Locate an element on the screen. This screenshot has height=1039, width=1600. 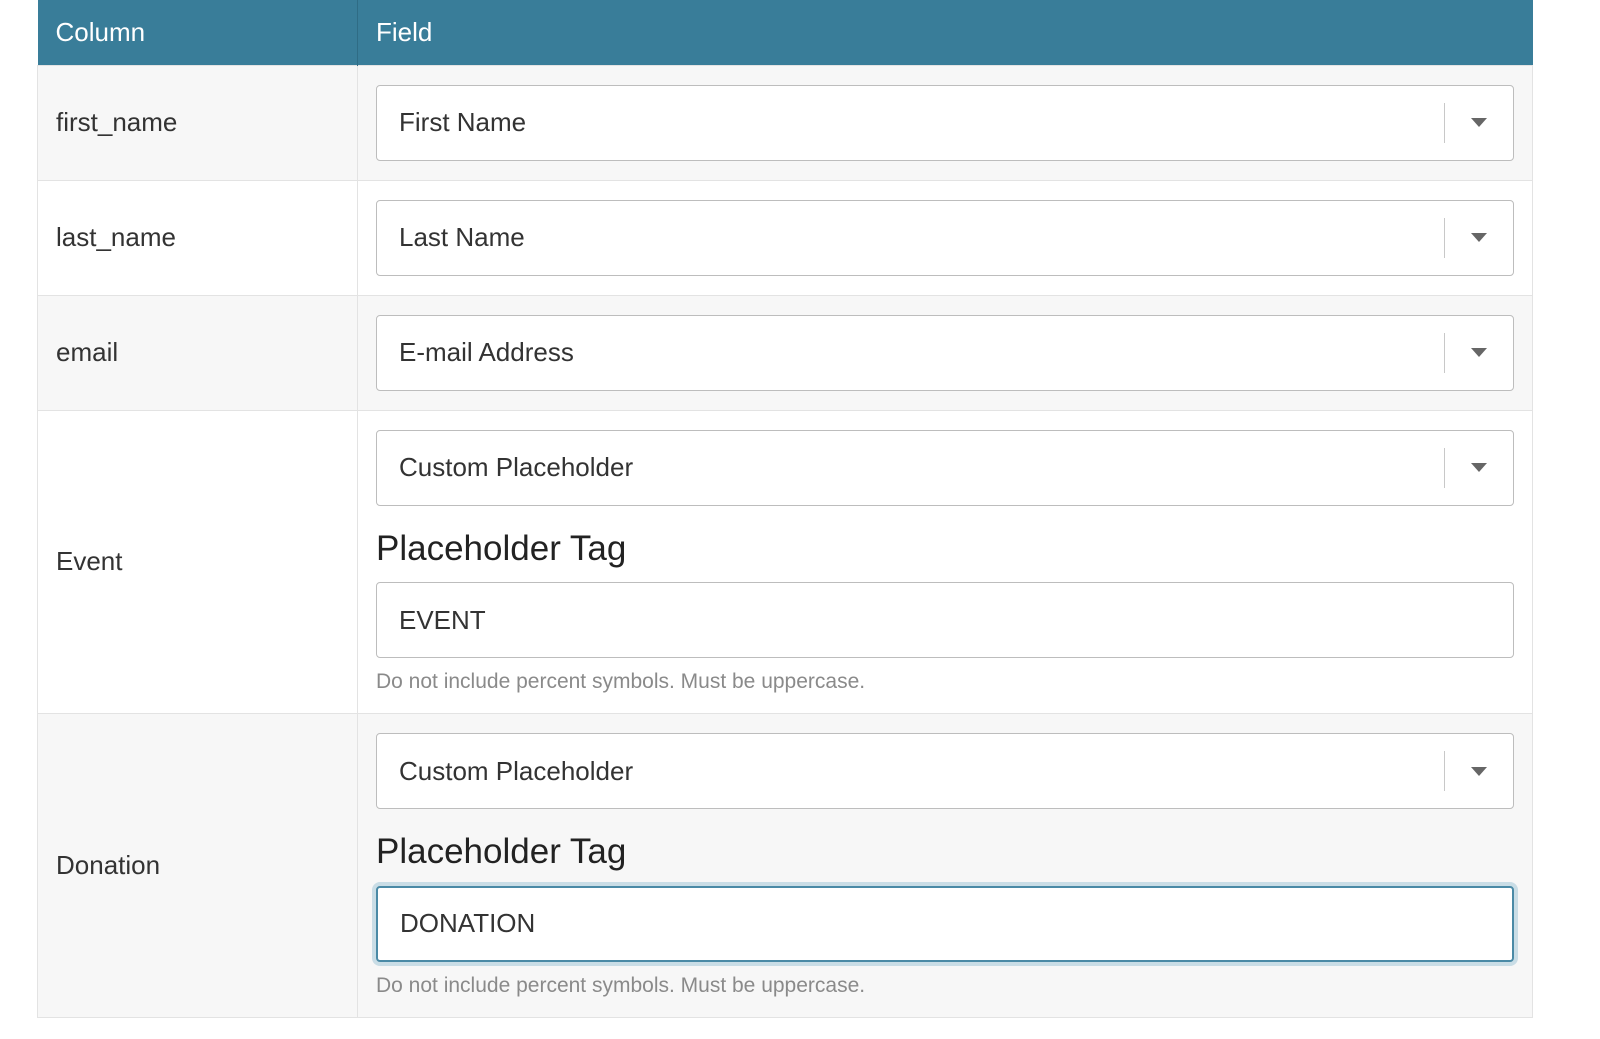
table-row: first_name First Name is located at coordinates (785, 122).